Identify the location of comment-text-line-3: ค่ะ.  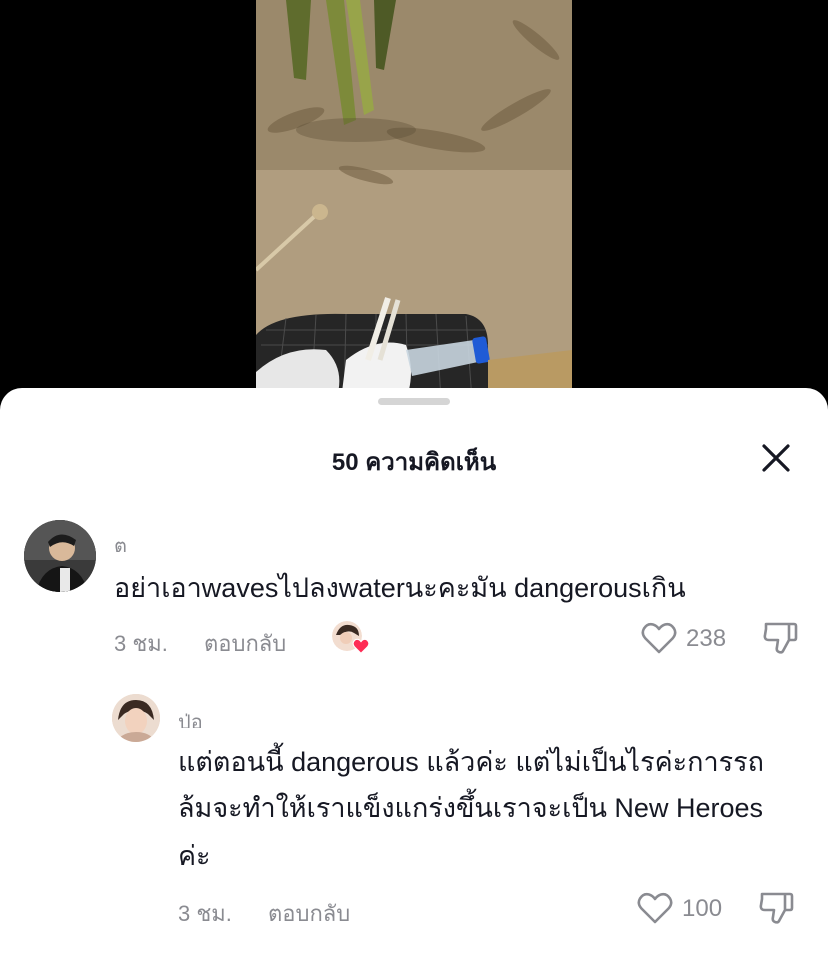
(194, 856).